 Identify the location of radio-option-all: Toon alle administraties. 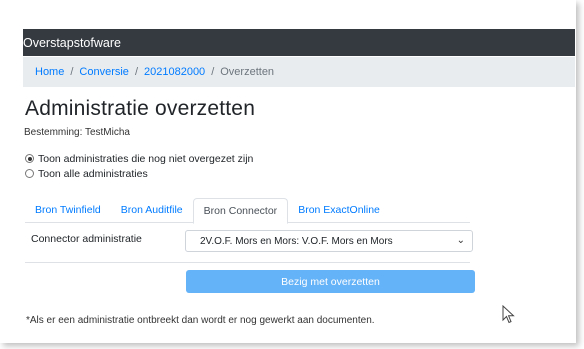
(139, 173).